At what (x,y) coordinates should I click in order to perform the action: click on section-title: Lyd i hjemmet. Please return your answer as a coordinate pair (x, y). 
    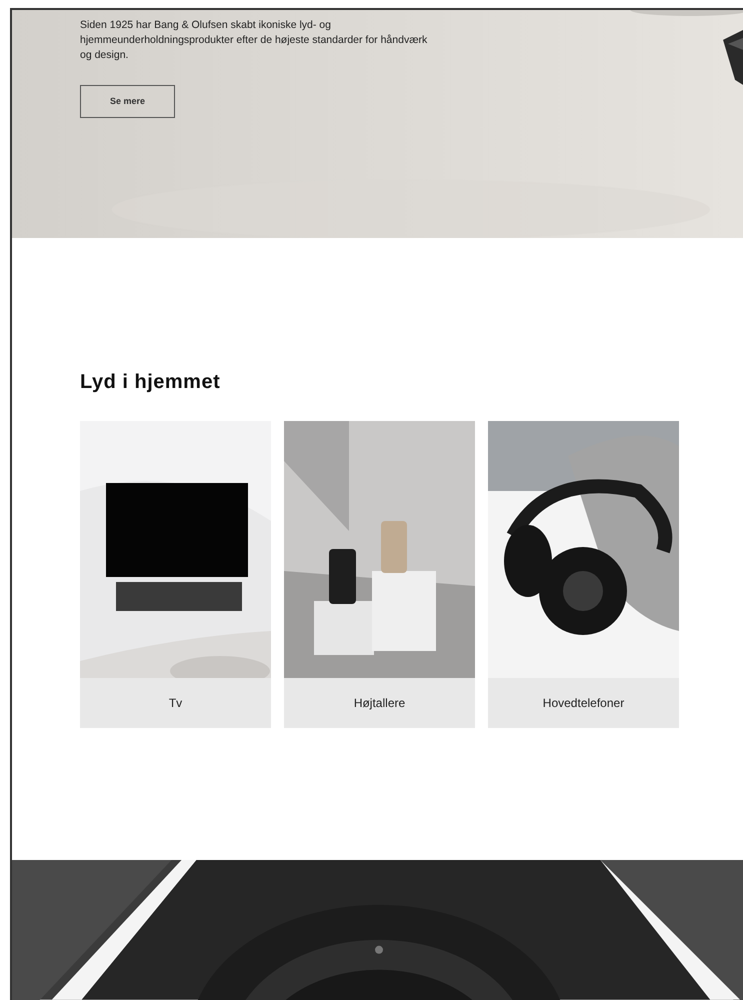
    Looking at the image, I should click on (151, 382).